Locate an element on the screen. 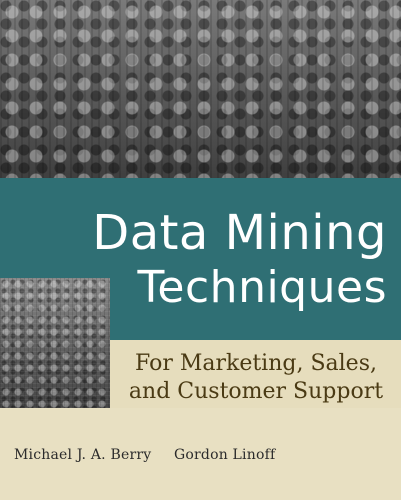 The image size is (401, 500). subtitle-line-2: and Customer Support is located at coordinates (256, 391).